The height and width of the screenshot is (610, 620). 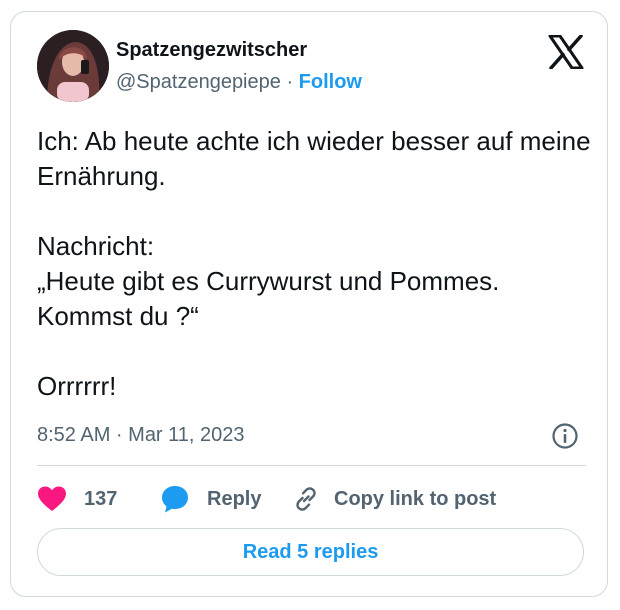 What do you see at coordinates (415, 498) in the screenshot?
I see `copy-link-label: Copy link to post` at bounding box center [415, 498].